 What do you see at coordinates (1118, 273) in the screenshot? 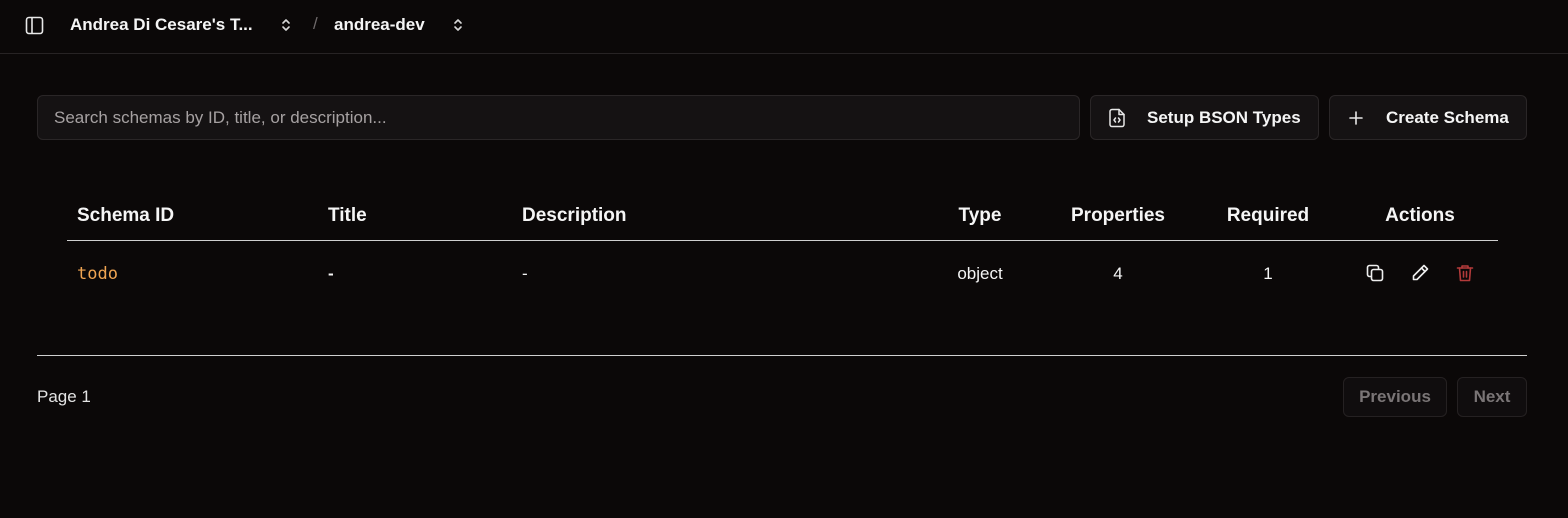
I see `schema-properties-count: 4` at bounding box center [1118, 273].